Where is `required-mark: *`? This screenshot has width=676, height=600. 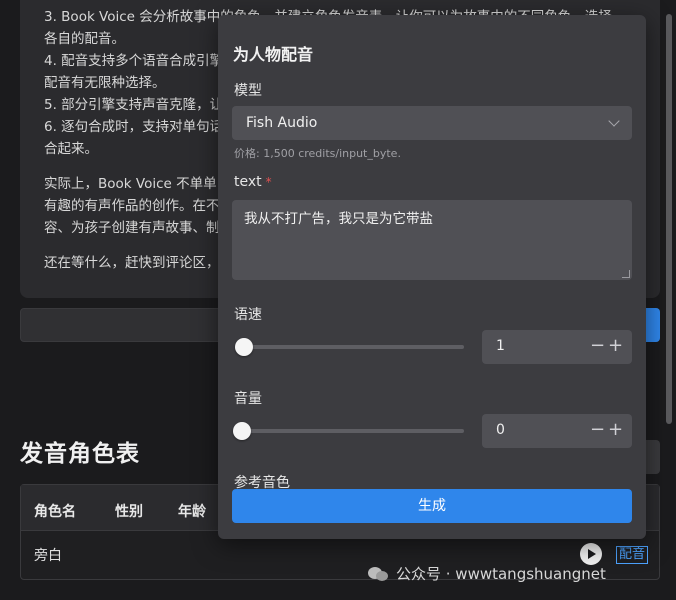
required-mark: * is located at coordinates (268, 182).